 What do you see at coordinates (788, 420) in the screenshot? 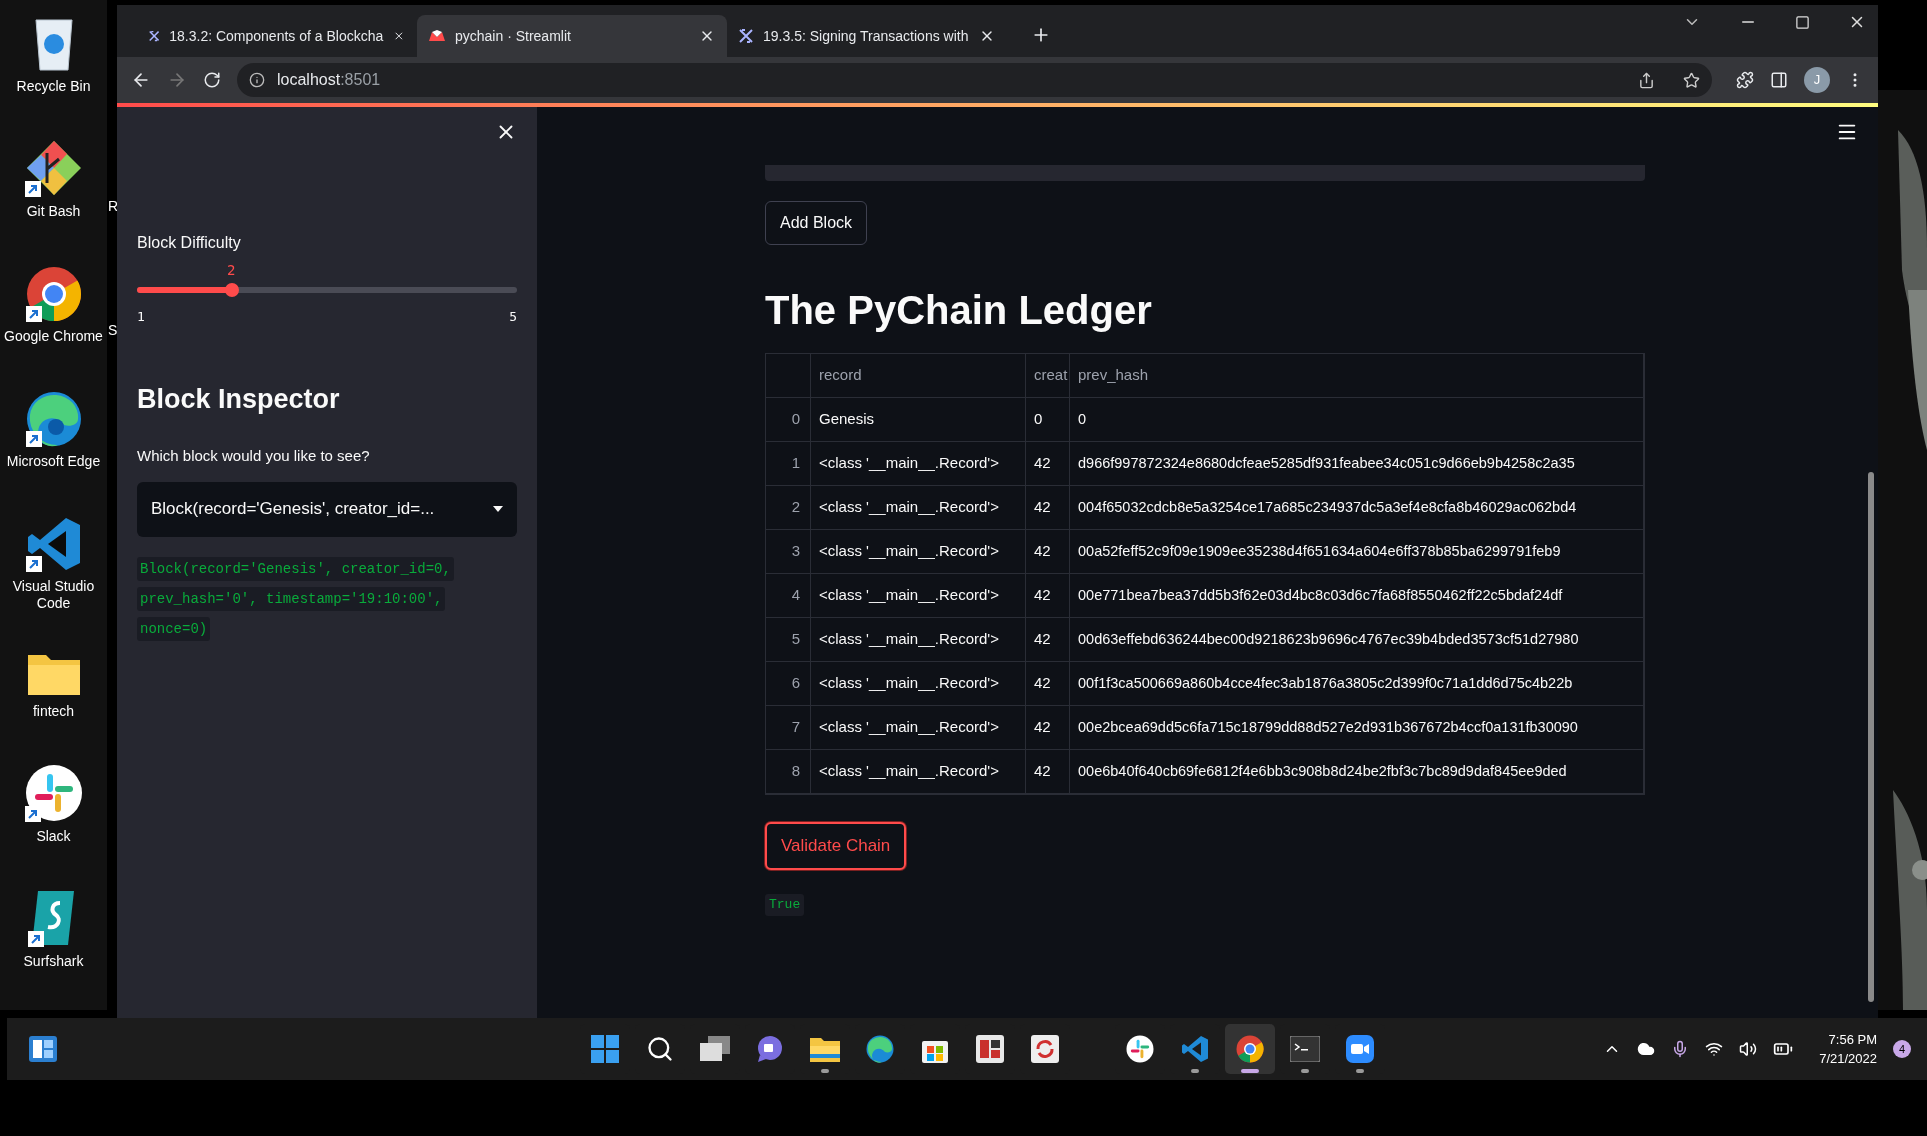
I see `row-index-cell: 0` at bounding box center [788, 420].